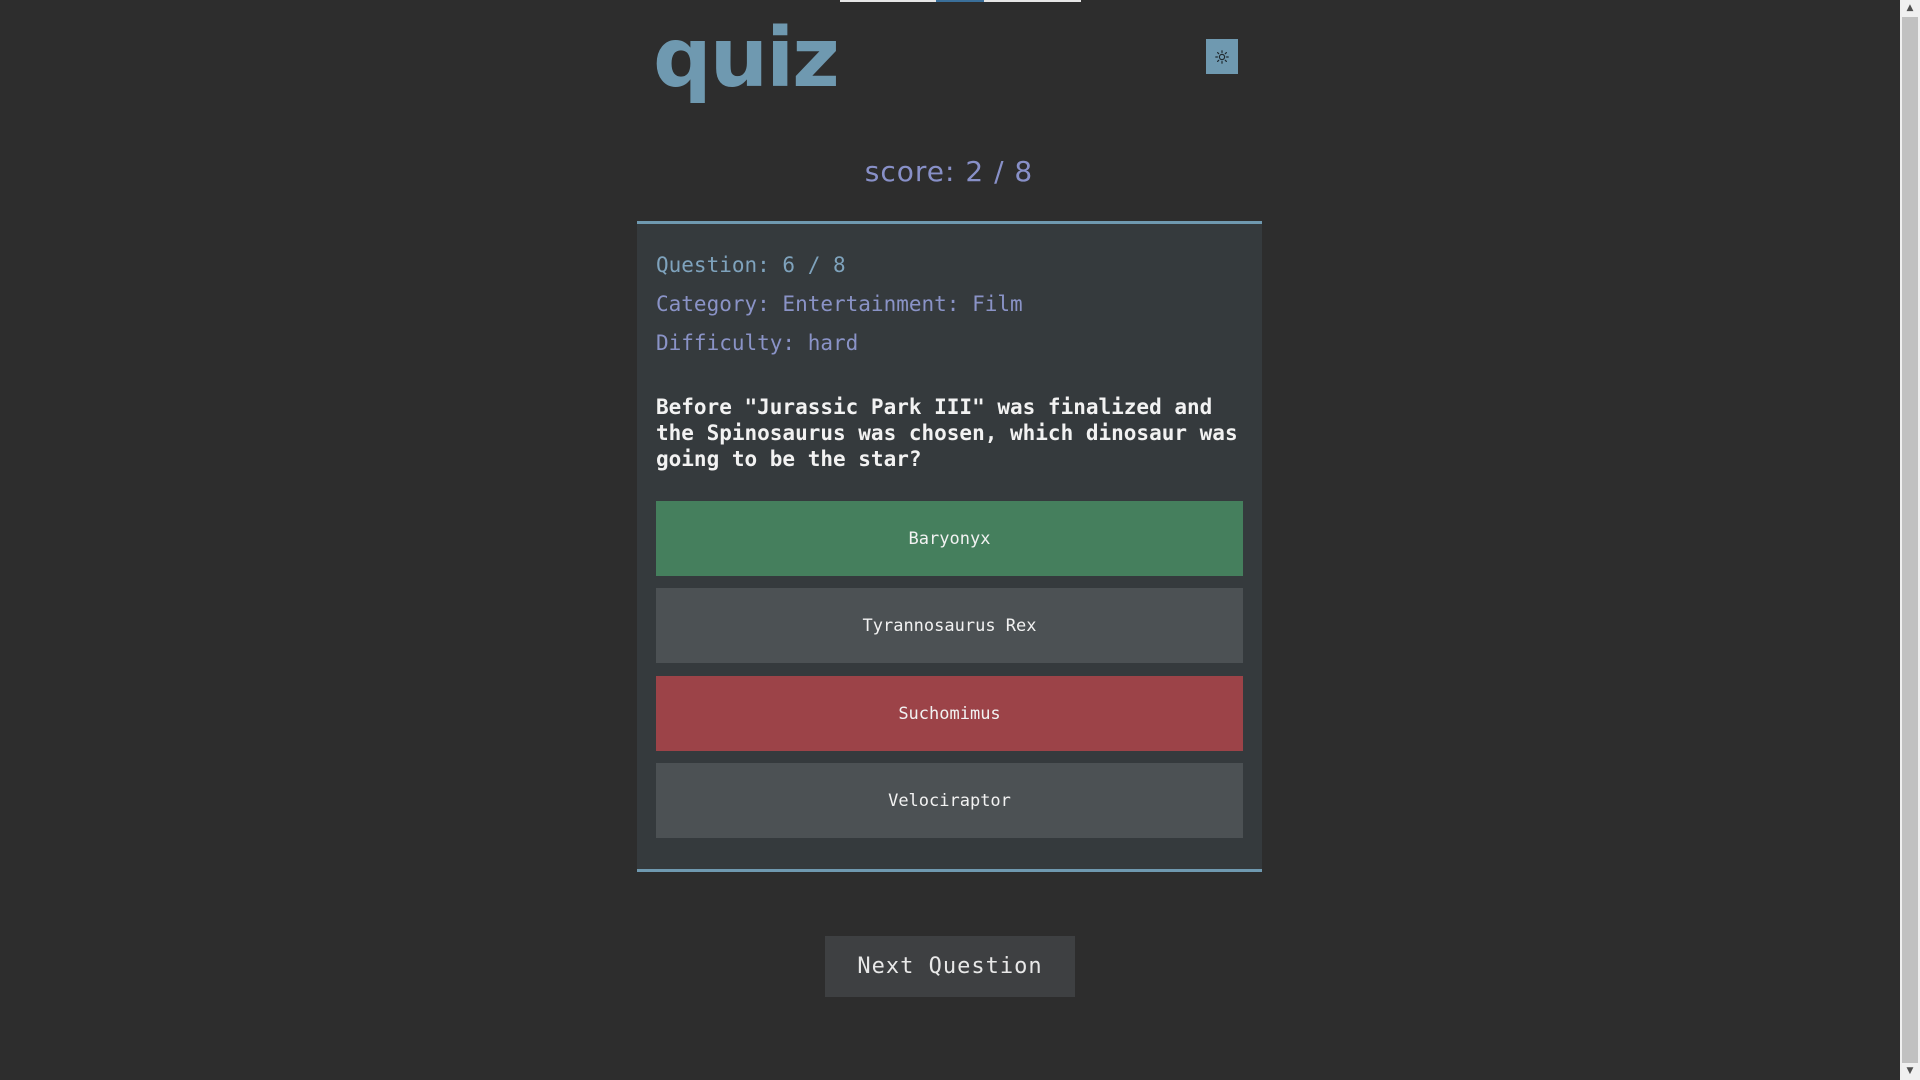 Image resolution: width=1920 pixels, height=1080 pixels. Describe the element at coordinates (949, 538) in the screenshot. I see `answer-option-baryonyx: Baryonyx` at that location.